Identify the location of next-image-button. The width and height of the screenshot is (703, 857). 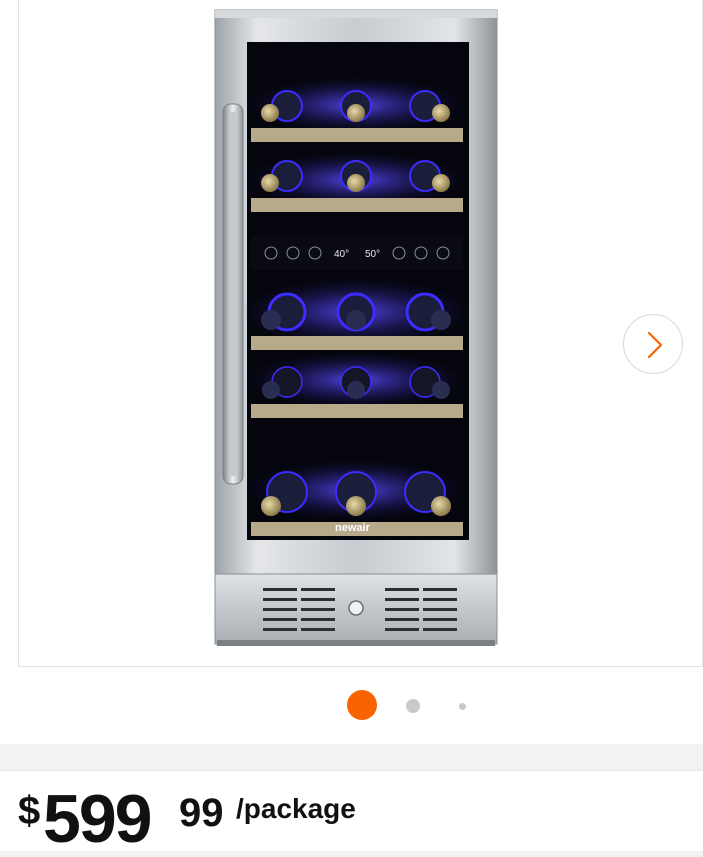
(653, 344).